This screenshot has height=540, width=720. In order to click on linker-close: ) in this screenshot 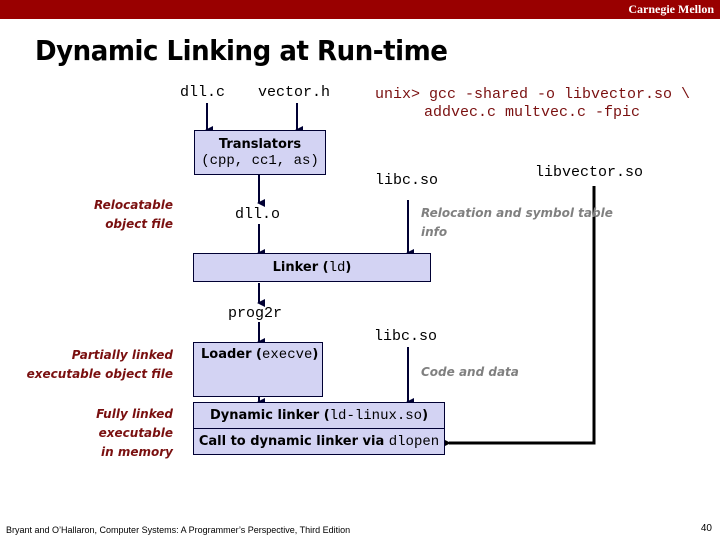, I will do `click(348, 267)`.